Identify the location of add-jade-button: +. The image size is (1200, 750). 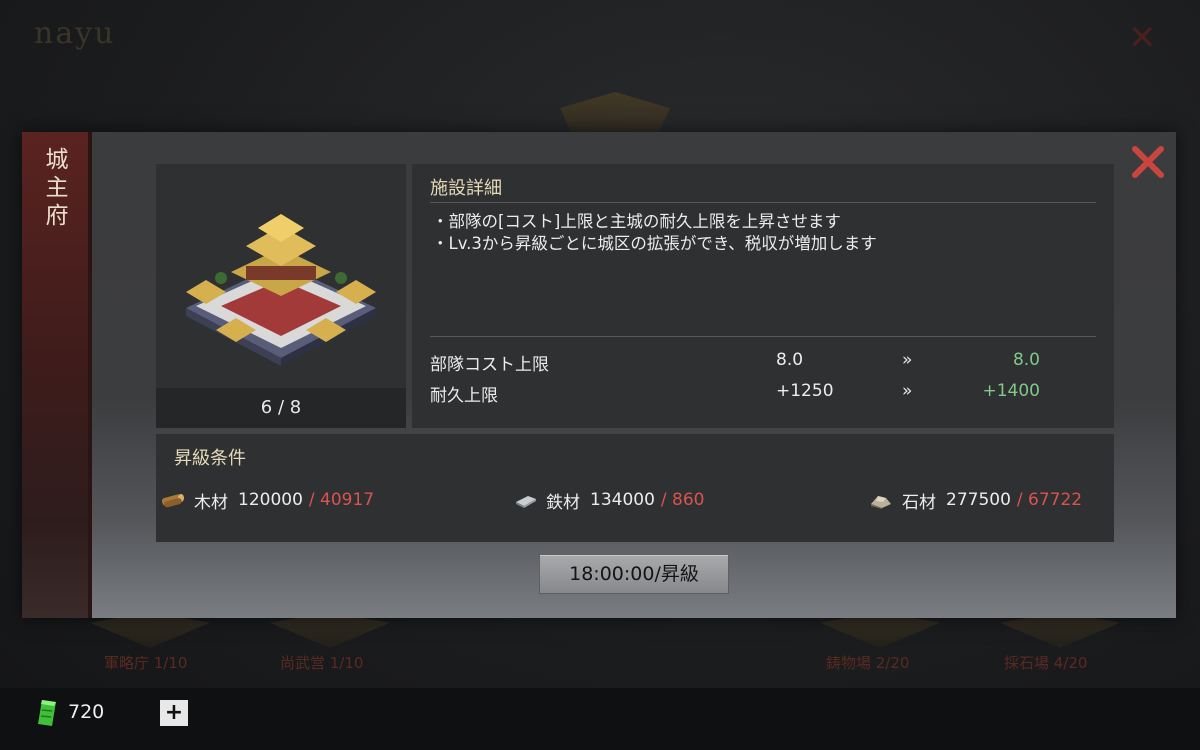
(174, 713).